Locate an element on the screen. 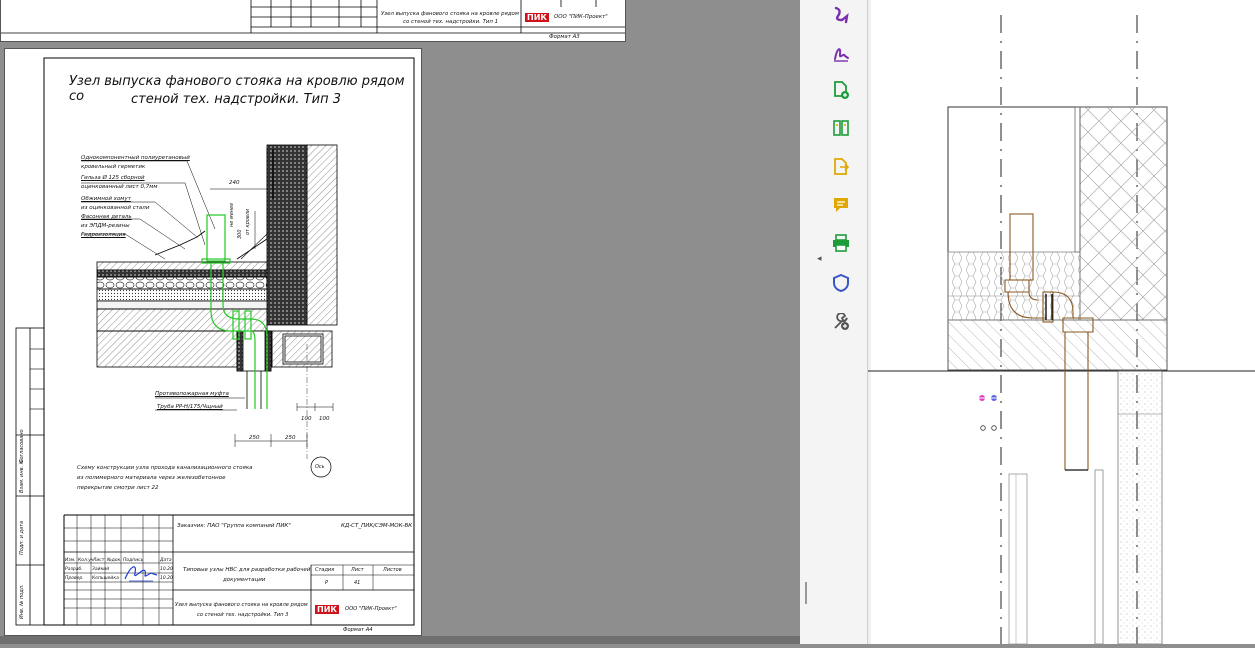 This screenshot has width=1255, height=648. callout-clamp-2: из оцинкованной стали is located at coordinates (115, 208).